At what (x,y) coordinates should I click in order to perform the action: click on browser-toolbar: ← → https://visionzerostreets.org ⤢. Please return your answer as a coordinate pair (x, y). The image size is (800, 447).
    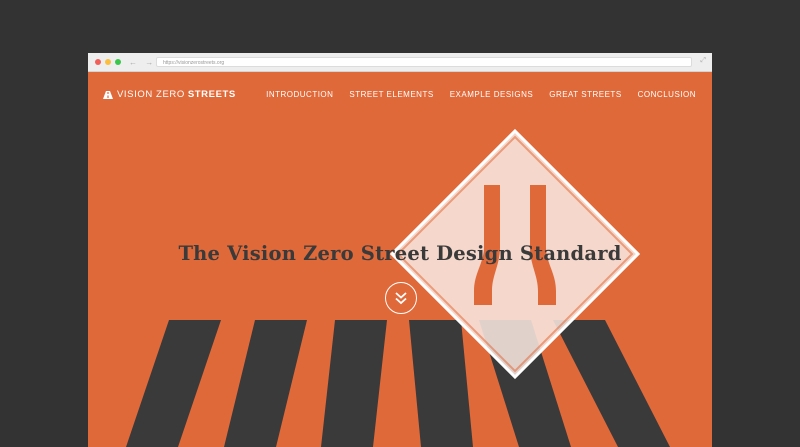
    Looking at the image, I should click on (400, 62).